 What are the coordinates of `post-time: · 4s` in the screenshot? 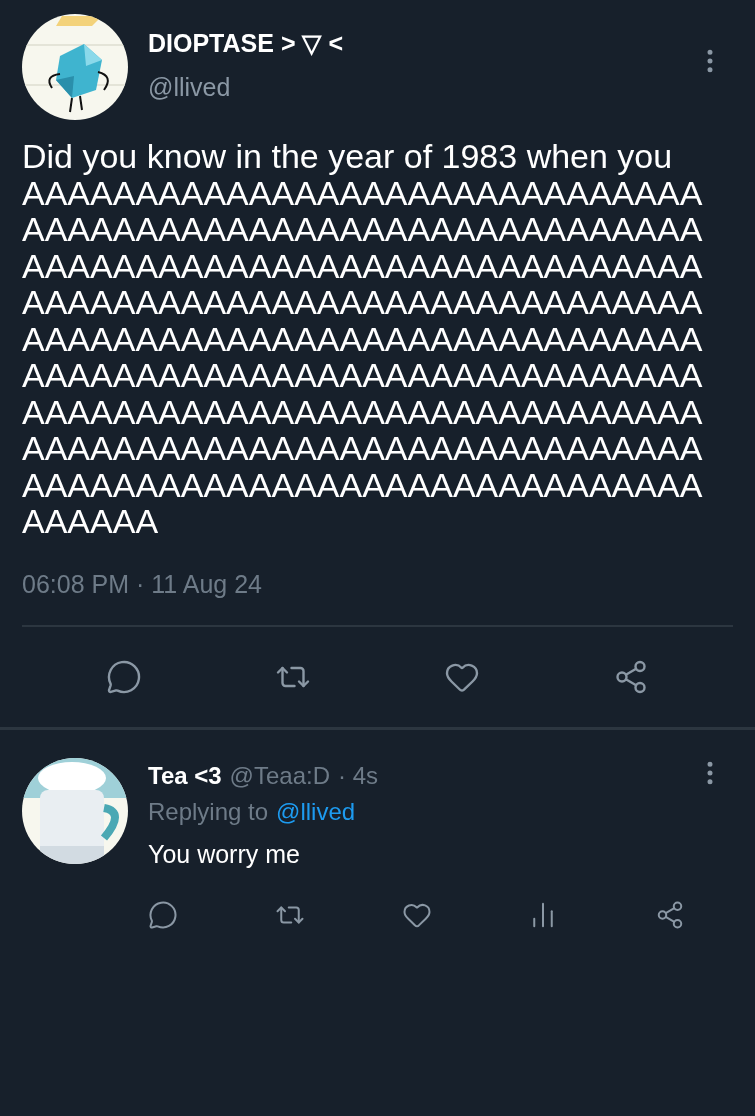 It's located at (358, 776).